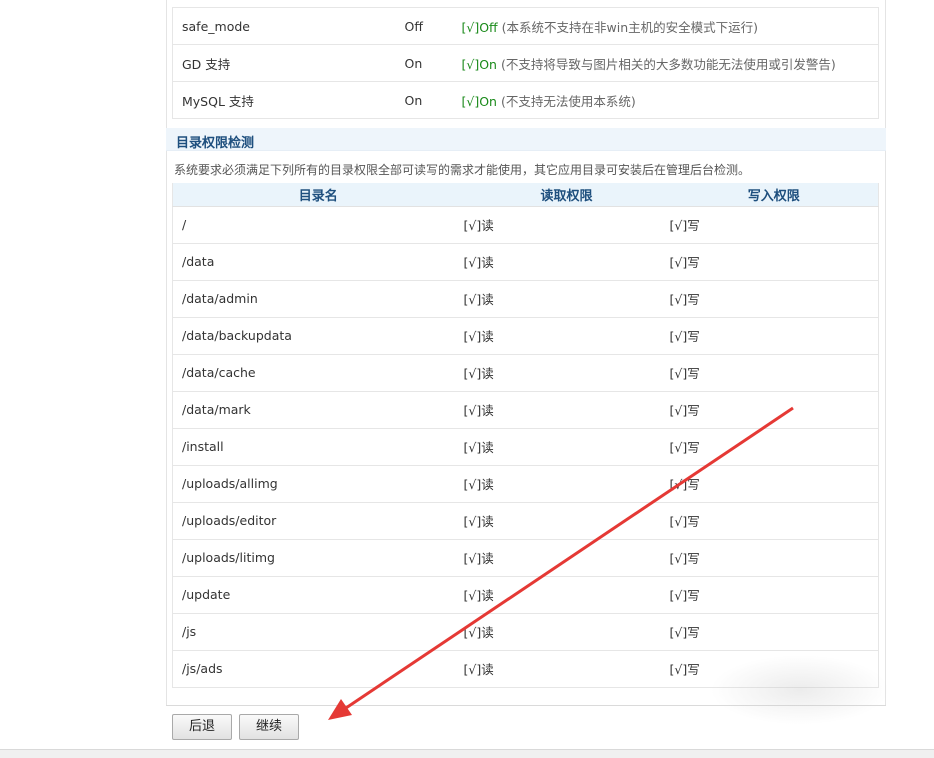 The image size is (934, 758). I want to click on table-row: /data/admin [√]读 [√]写, so click(525, 299).